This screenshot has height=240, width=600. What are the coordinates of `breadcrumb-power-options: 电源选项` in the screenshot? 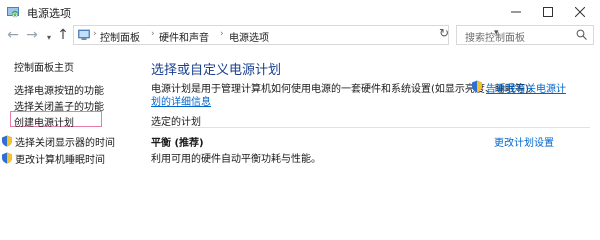 It's located at (249, 36).